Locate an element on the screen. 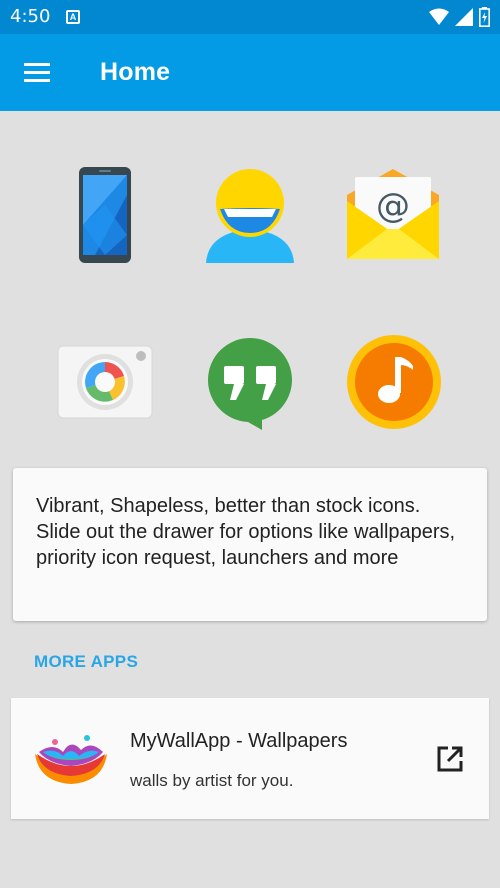  app-description: walls by artist for you. is located at coordinates (212, 780).